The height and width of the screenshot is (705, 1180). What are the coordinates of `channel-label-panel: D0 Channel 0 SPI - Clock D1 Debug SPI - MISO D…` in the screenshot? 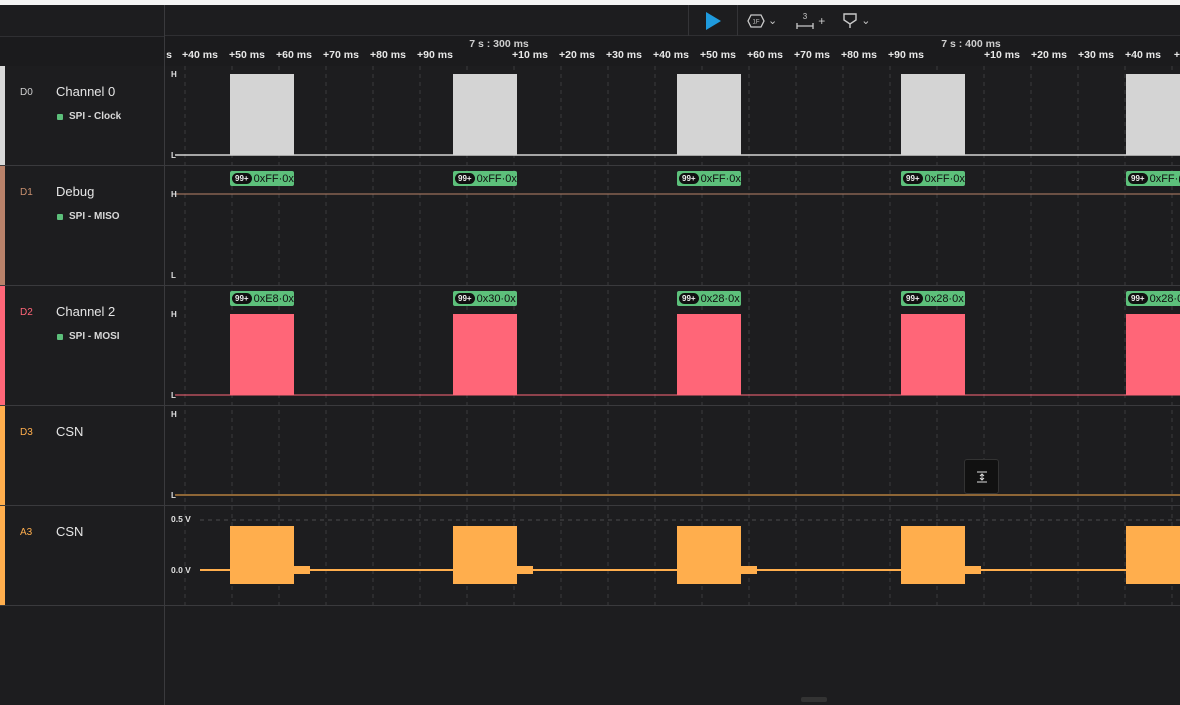 It's located at (82, 385).